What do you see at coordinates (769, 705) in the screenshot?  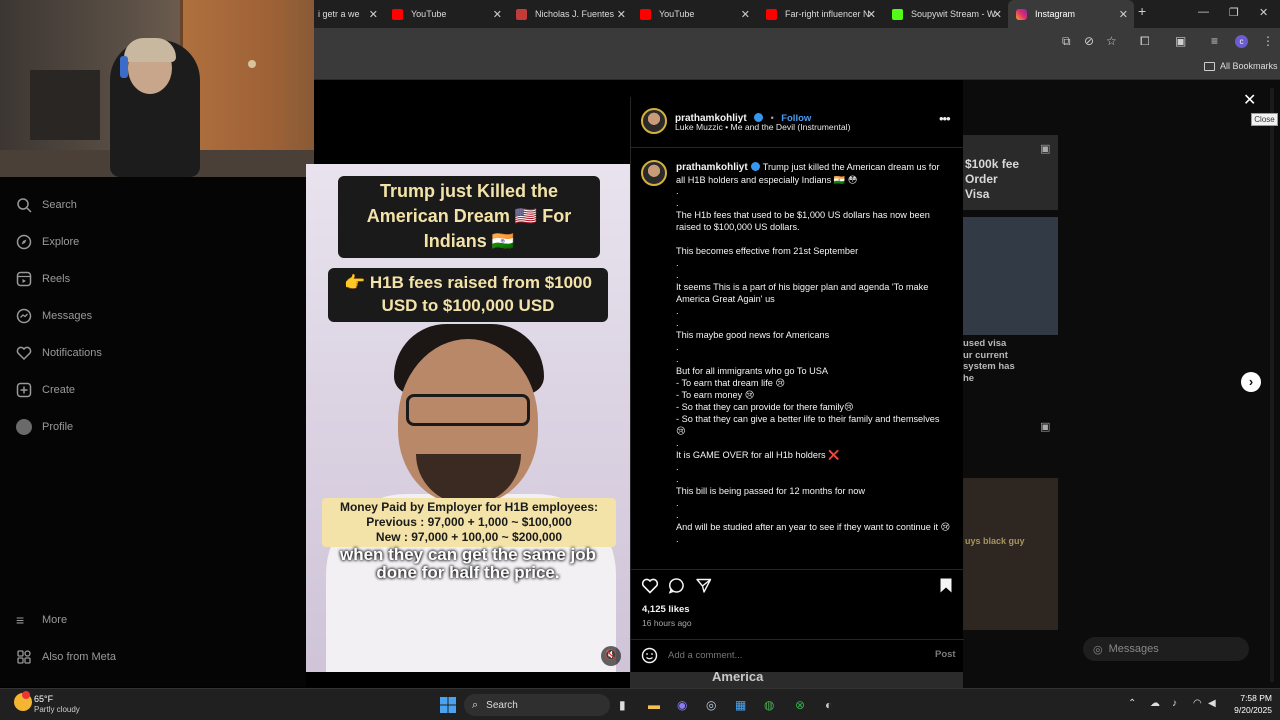 I see `chrome-icon: ◍` at bounding box center [769, 705].